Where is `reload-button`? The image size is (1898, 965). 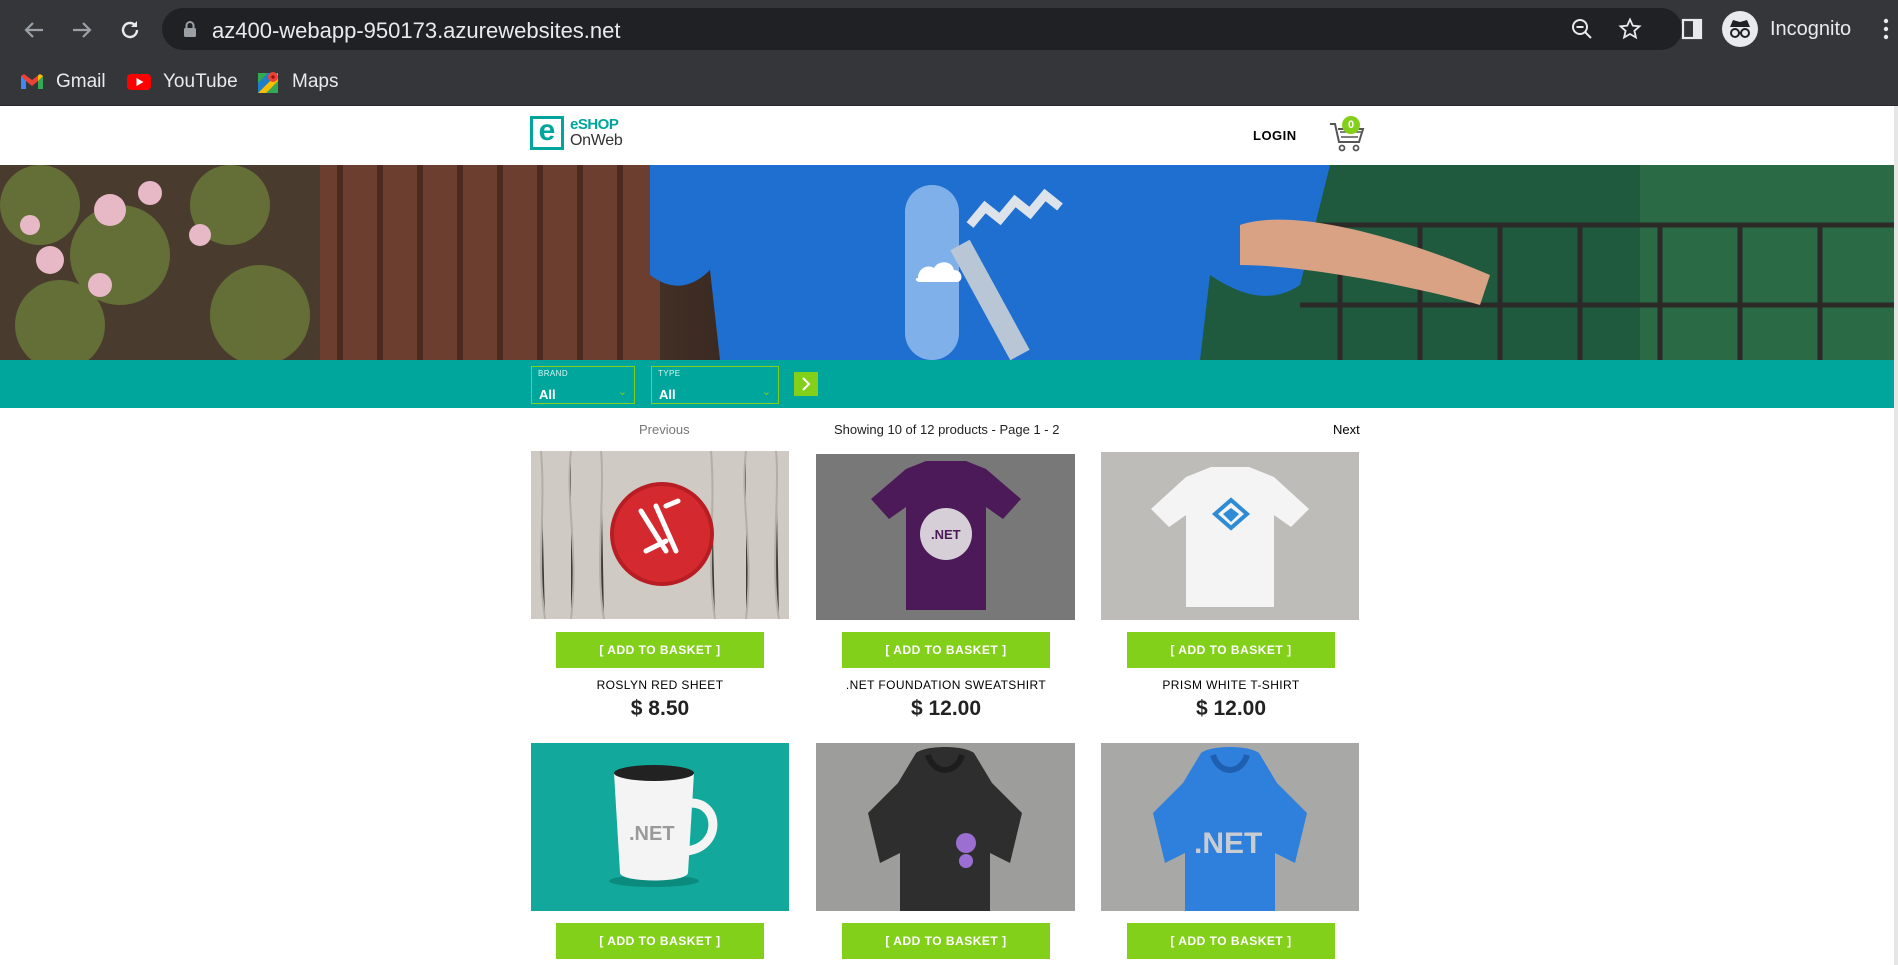
reload-button is located at coordinates (130, 30).